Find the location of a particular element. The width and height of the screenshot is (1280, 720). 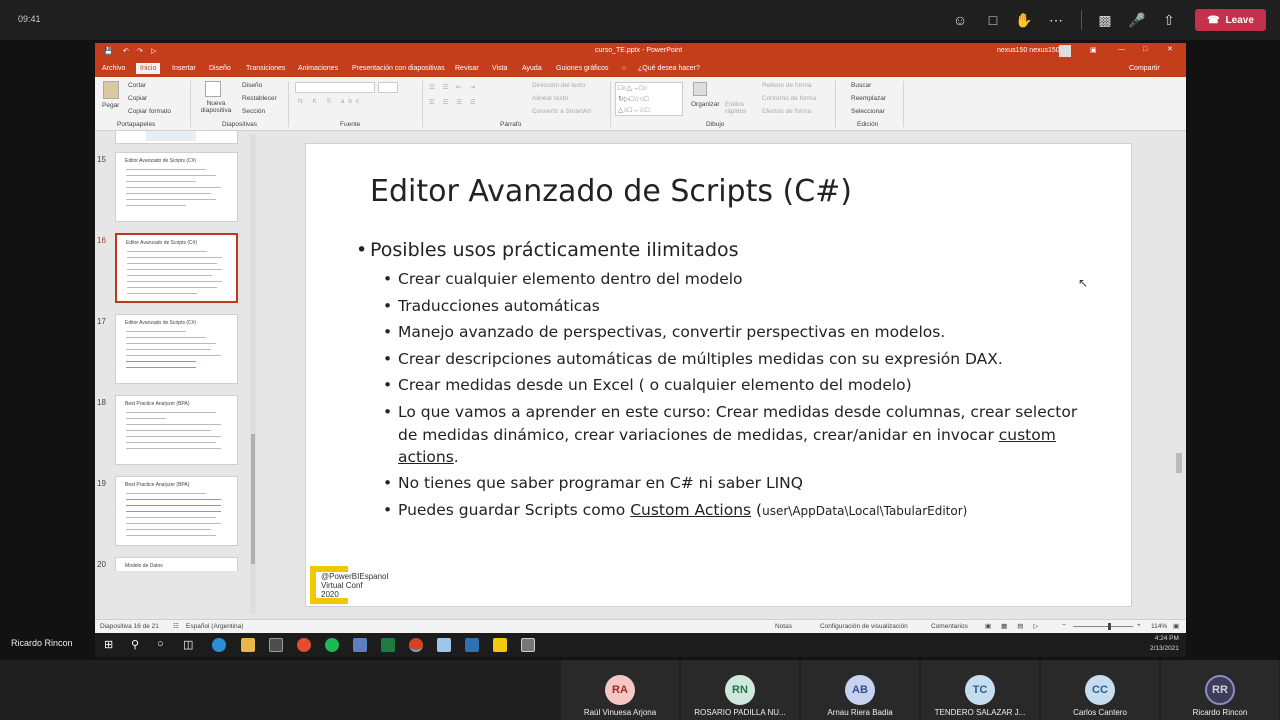

windows-start-icon: ⊞ is located at coordinates (108, 644).